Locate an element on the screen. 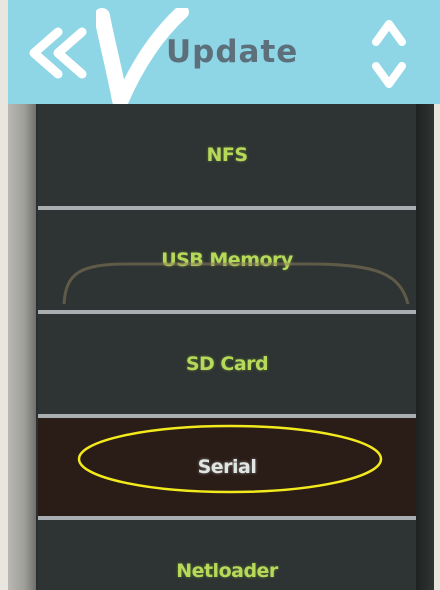 The height and width of the screenshot is (590, 440). menu-item-label: NFS is located at coordinates (227, 155).